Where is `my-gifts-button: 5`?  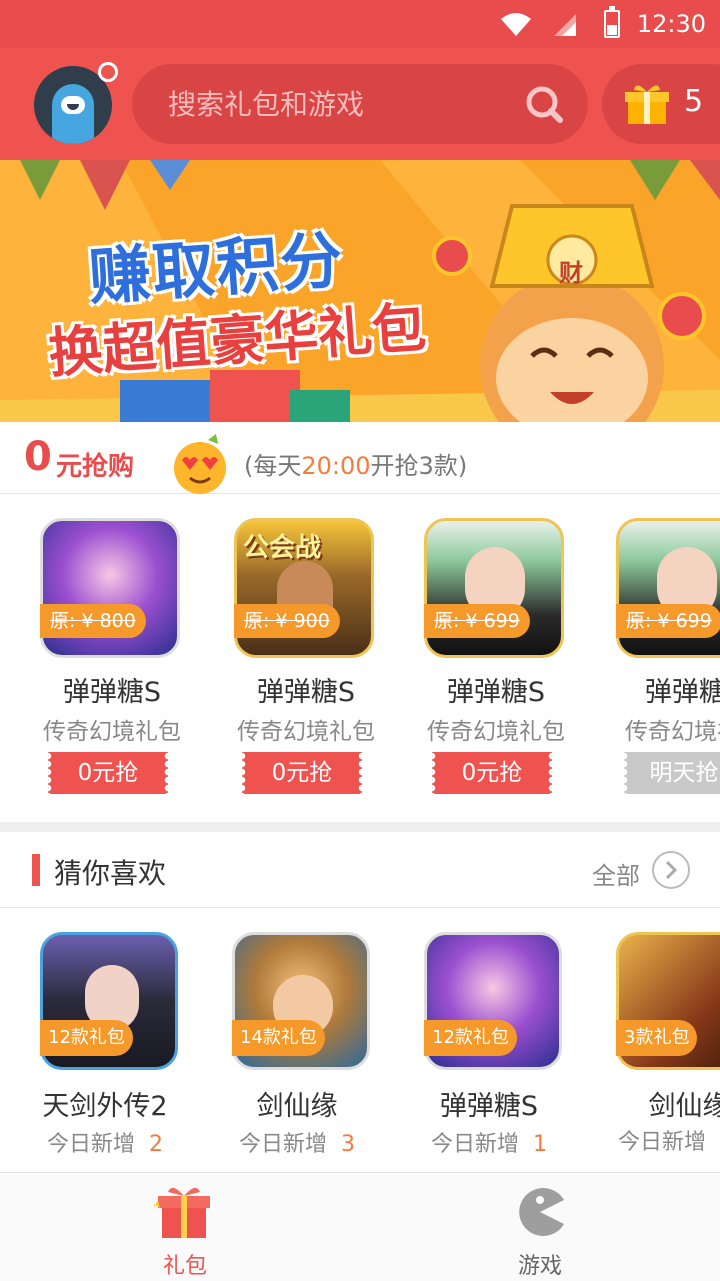
my-gifts-button: 5 is located at coordinates (661, 104).